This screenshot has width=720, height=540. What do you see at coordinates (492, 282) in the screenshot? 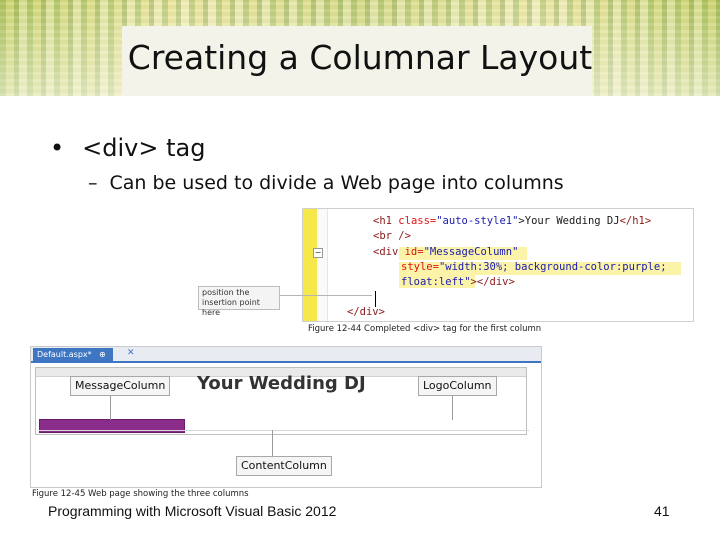
I see `code-token: ></div>` at bounding box center [492, 282].